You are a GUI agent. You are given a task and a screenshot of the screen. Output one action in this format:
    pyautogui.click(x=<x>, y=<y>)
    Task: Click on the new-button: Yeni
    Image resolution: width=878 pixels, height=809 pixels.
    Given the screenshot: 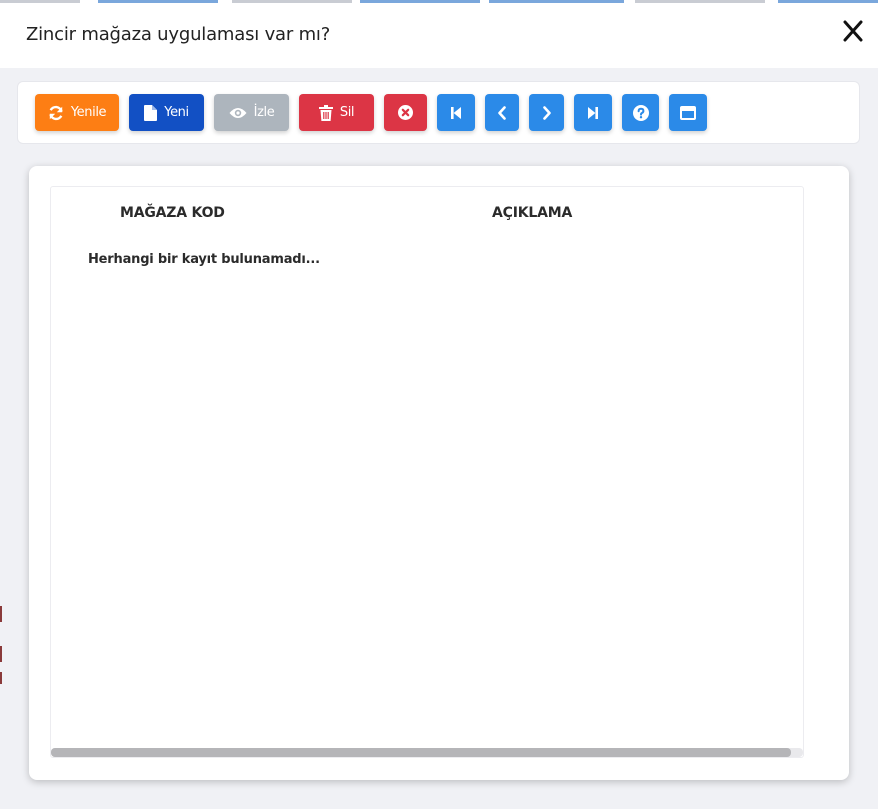 What is the action you would take?
    pyautogui.click(x=166, y=112)
    